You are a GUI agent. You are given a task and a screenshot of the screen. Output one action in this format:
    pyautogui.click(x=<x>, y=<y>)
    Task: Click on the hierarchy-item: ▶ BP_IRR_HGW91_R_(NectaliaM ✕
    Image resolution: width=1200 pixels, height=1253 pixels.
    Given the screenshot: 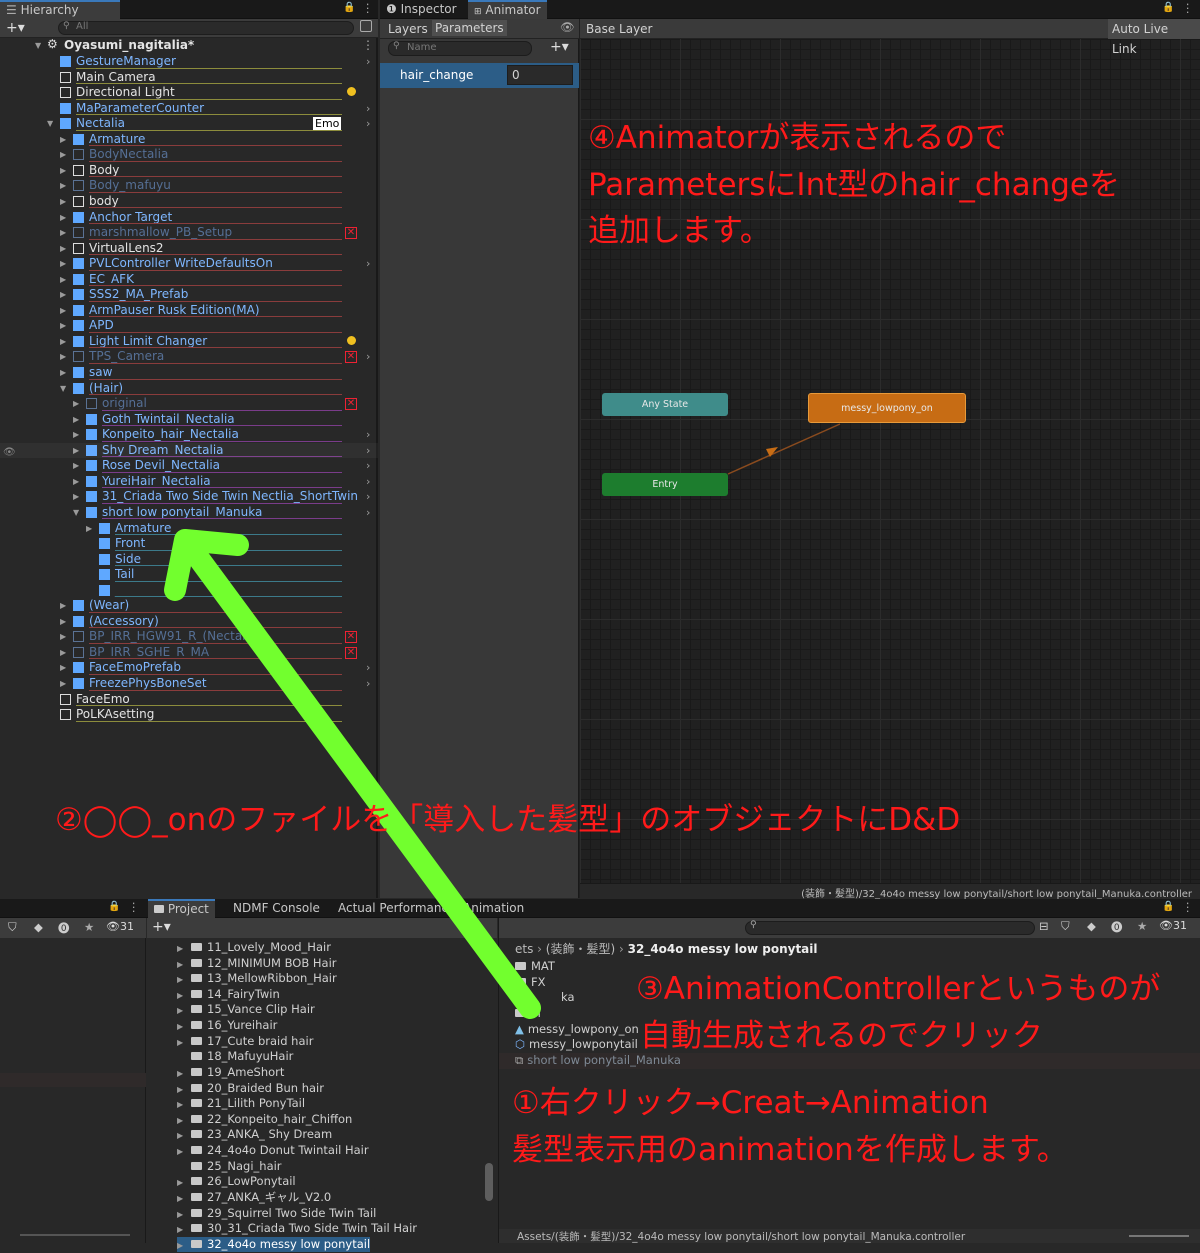 What is the action you would take?
    pyautogui.click(x=189, y=637)
    